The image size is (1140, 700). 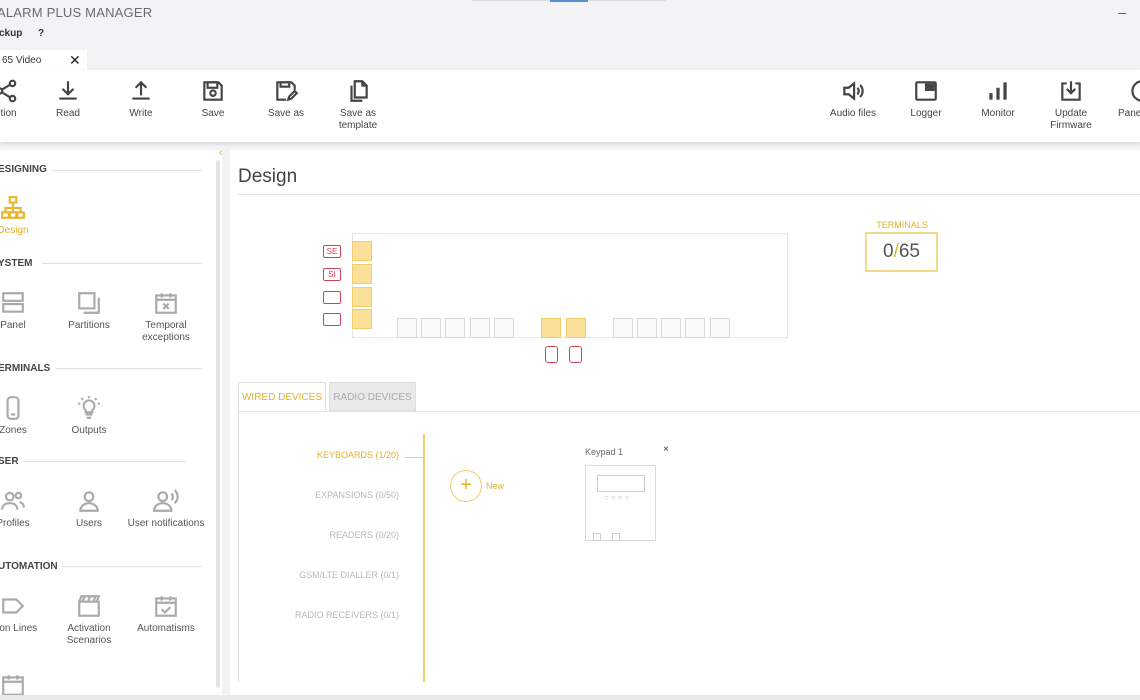 I want to click on sidebar-item-label: Partitions, so click(x=89, y=325).